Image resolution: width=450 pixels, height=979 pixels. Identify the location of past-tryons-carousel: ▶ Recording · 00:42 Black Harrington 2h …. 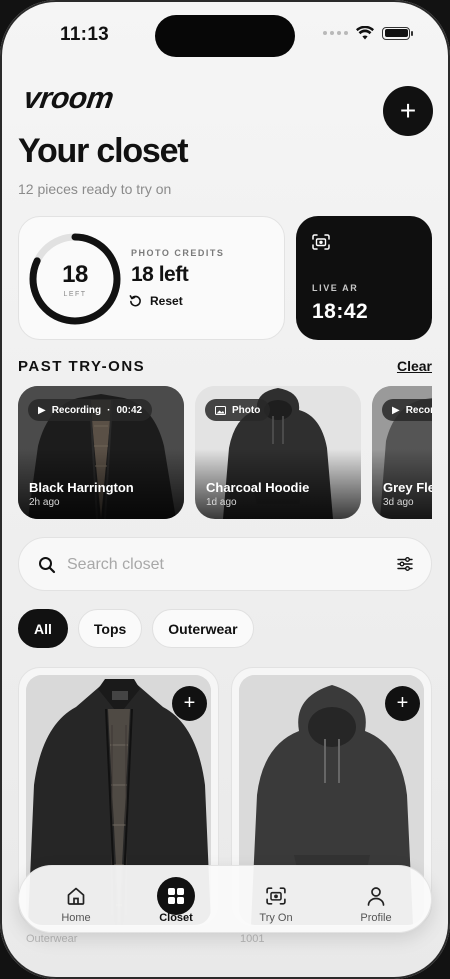
(225, 452).